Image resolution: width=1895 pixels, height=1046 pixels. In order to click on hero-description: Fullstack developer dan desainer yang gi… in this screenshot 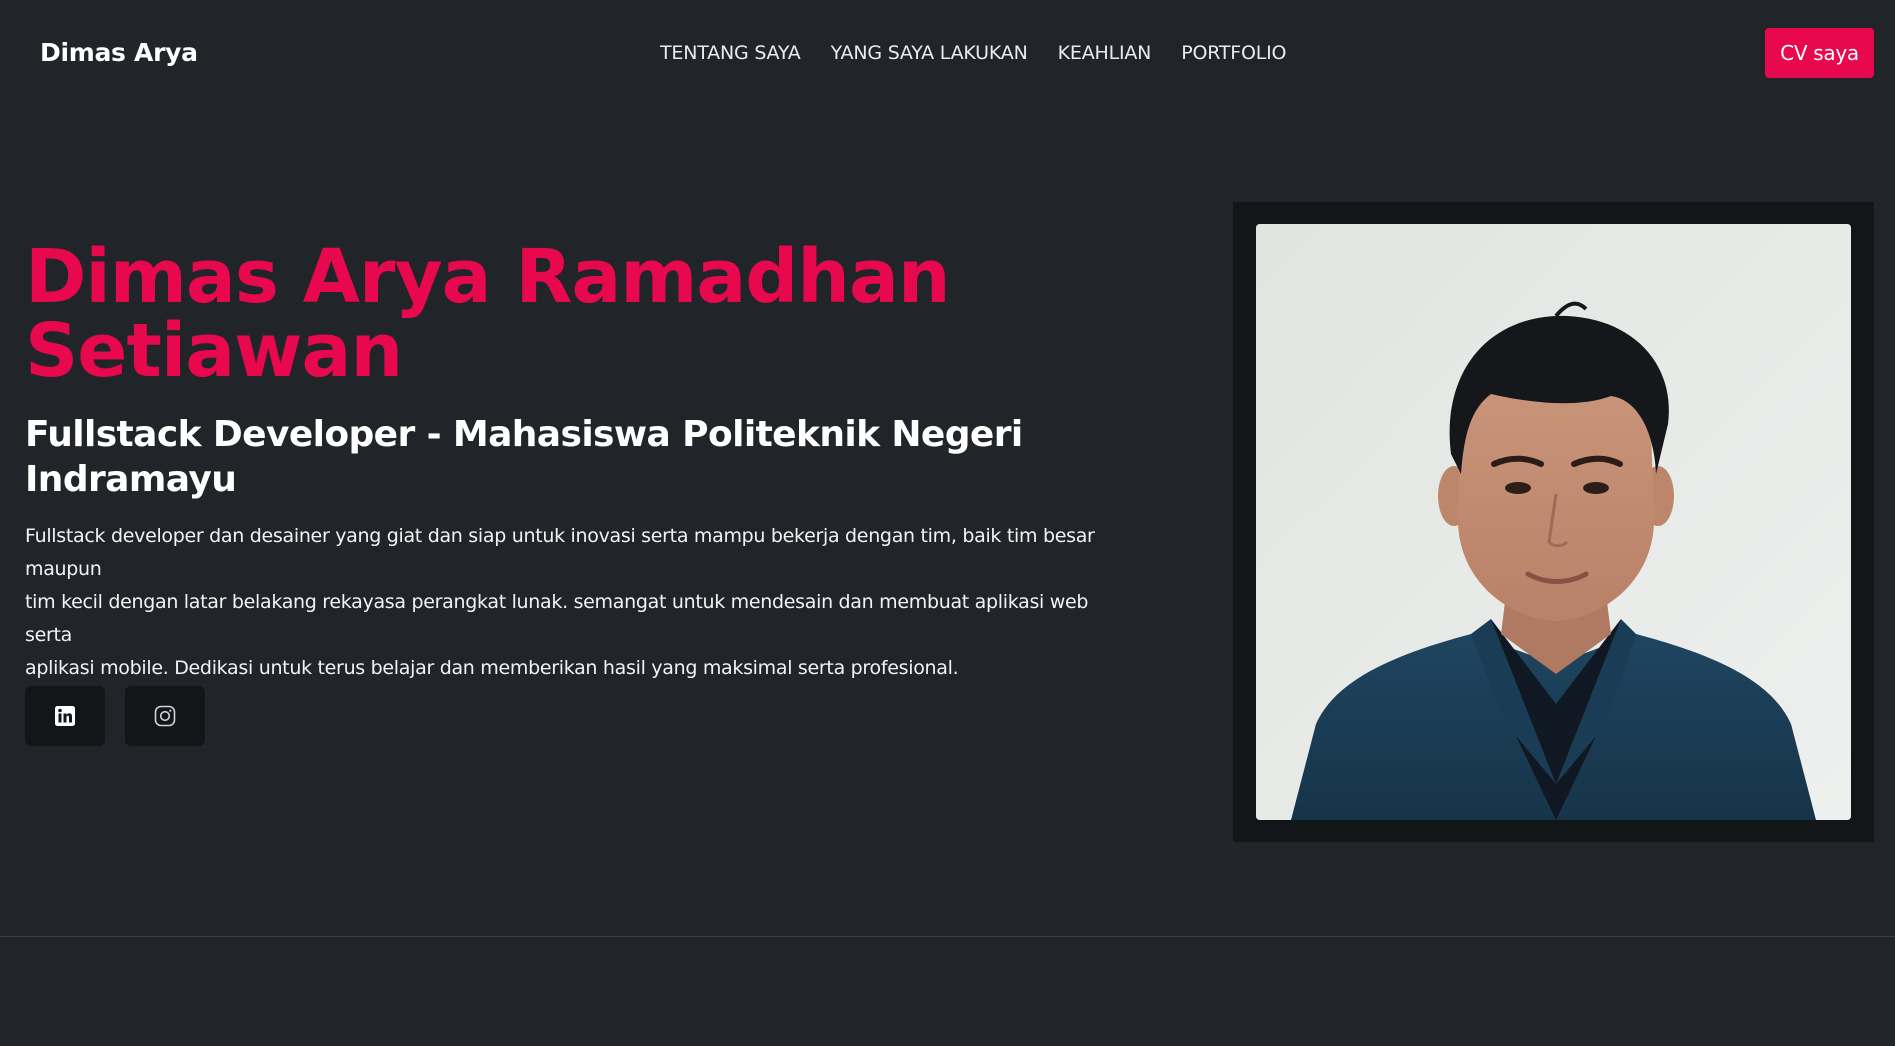, I will do `click(575, 602)`.